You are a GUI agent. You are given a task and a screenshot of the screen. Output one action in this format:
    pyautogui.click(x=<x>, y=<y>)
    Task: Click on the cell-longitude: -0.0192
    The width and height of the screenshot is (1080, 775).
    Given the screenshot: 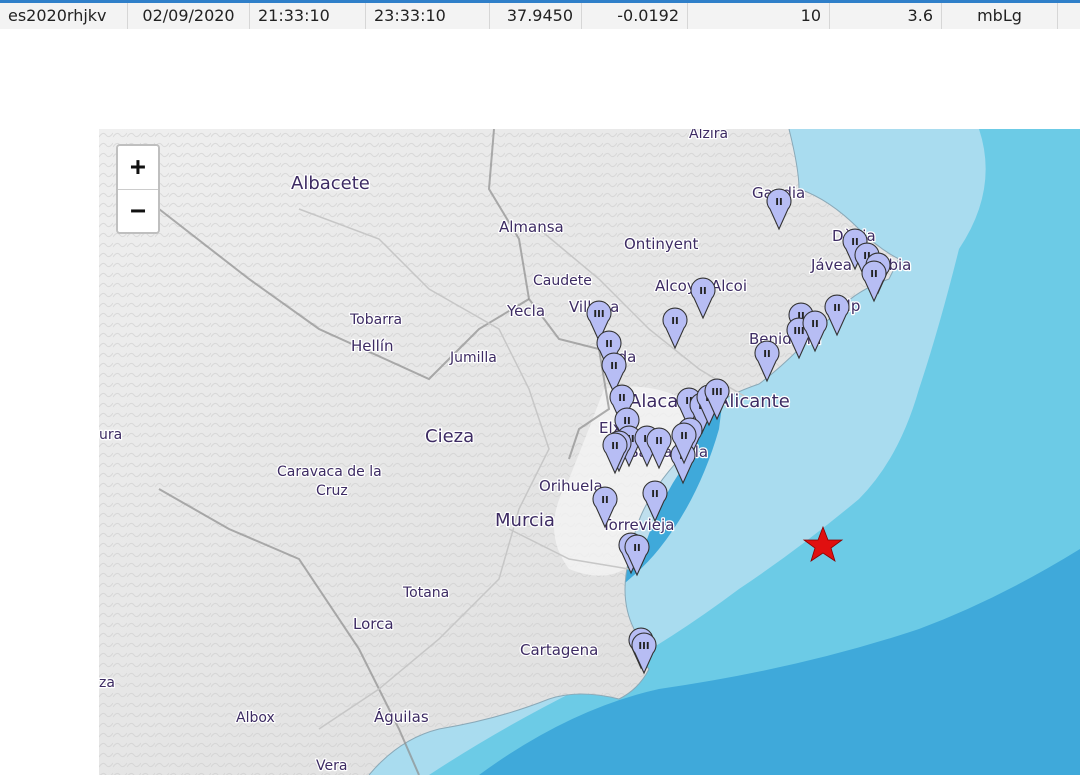 What is the action you would take?
    pyautogui.click(x=635, y=16)
    